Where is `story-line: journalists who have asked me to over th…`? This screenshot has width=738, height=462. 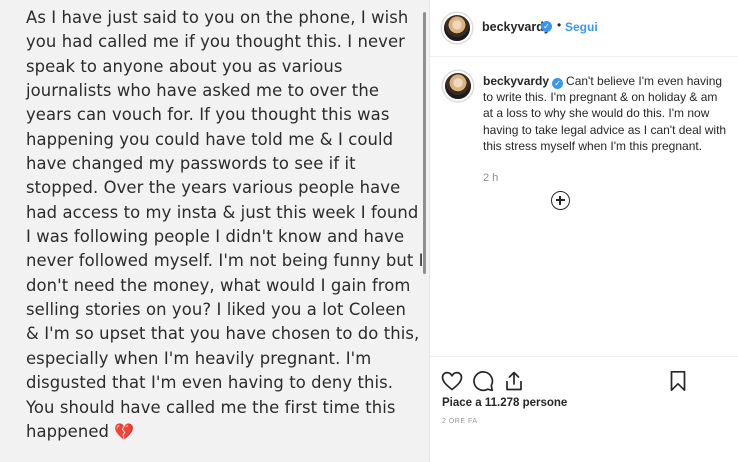 story-line: journalists who have asked me to over th… is located at coordinates (203, 91).